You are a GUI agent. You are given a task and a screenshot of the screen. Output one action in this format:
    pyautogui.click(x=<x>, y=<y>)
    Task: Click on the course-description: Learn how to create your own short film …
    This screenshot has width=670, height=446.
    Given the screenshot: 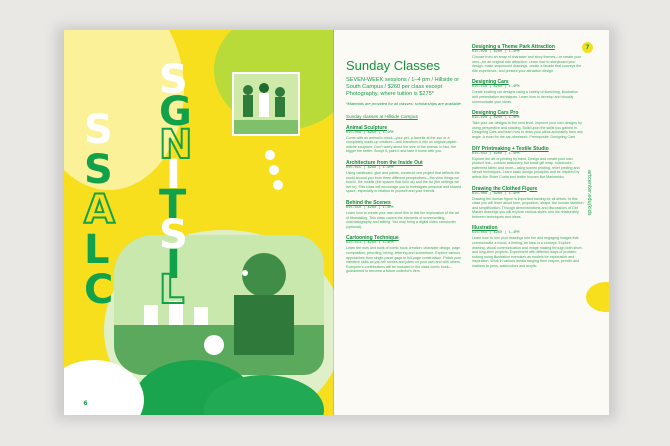 What is the action you would take?
    pyautogui.click(x=403, y=219)
    